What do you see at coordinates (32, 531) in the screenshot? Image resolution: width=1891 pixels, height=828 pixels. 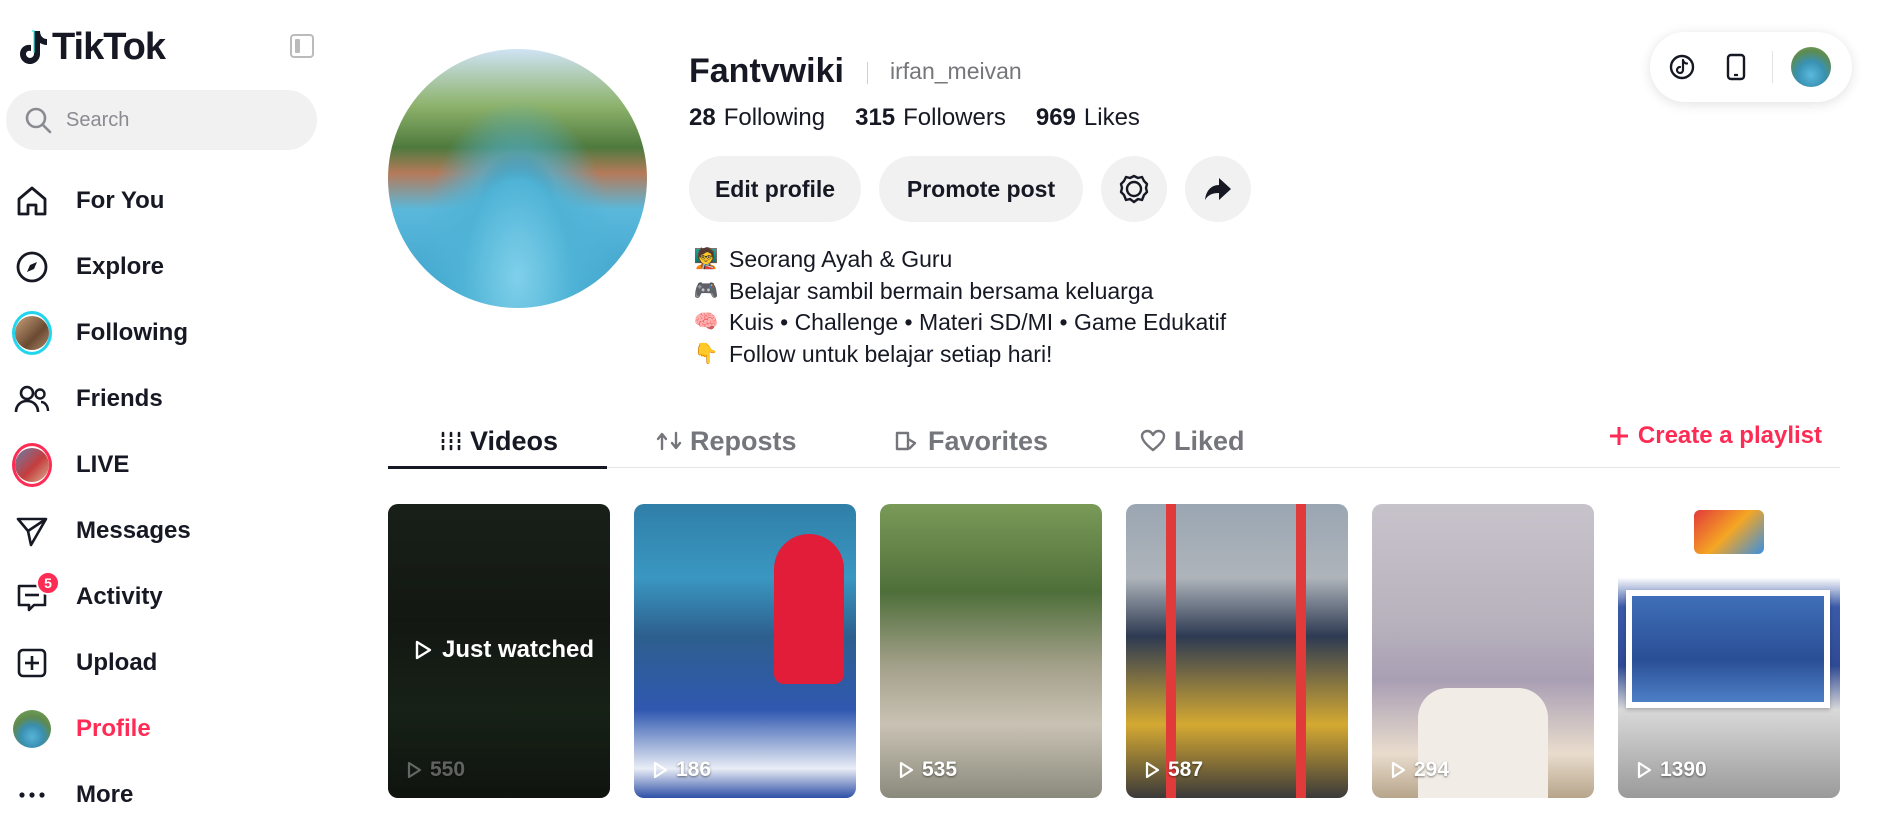 I see `send-icon` at bounding box center [32, 531].